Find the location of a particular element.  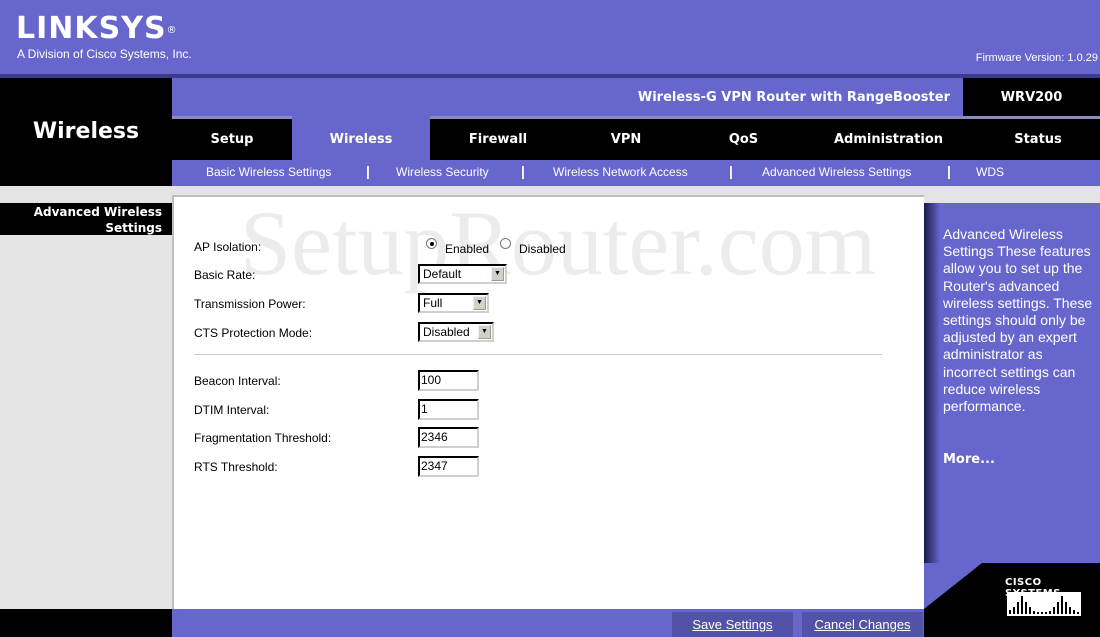

cts-protection-mode-label: CTS Protection Mode: is located at coordinates (253, 333).